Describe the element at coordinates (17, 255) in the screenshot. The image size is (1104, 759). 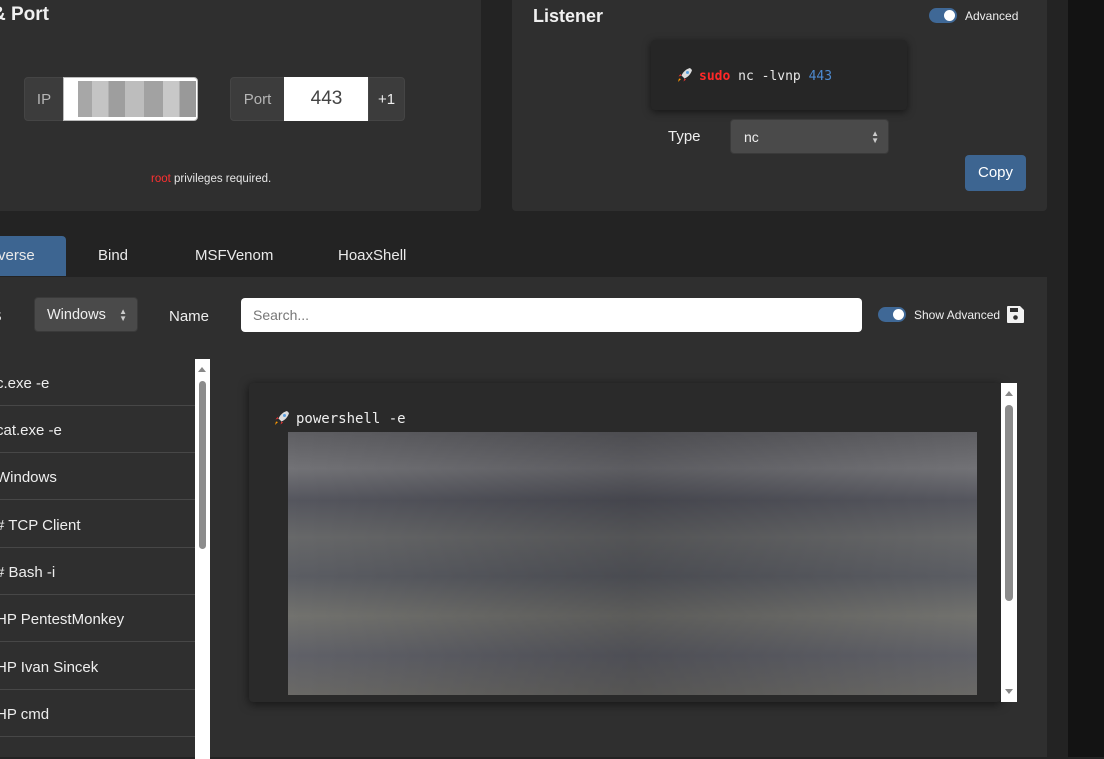
I see `tab-reverse-label: verse` at that location.